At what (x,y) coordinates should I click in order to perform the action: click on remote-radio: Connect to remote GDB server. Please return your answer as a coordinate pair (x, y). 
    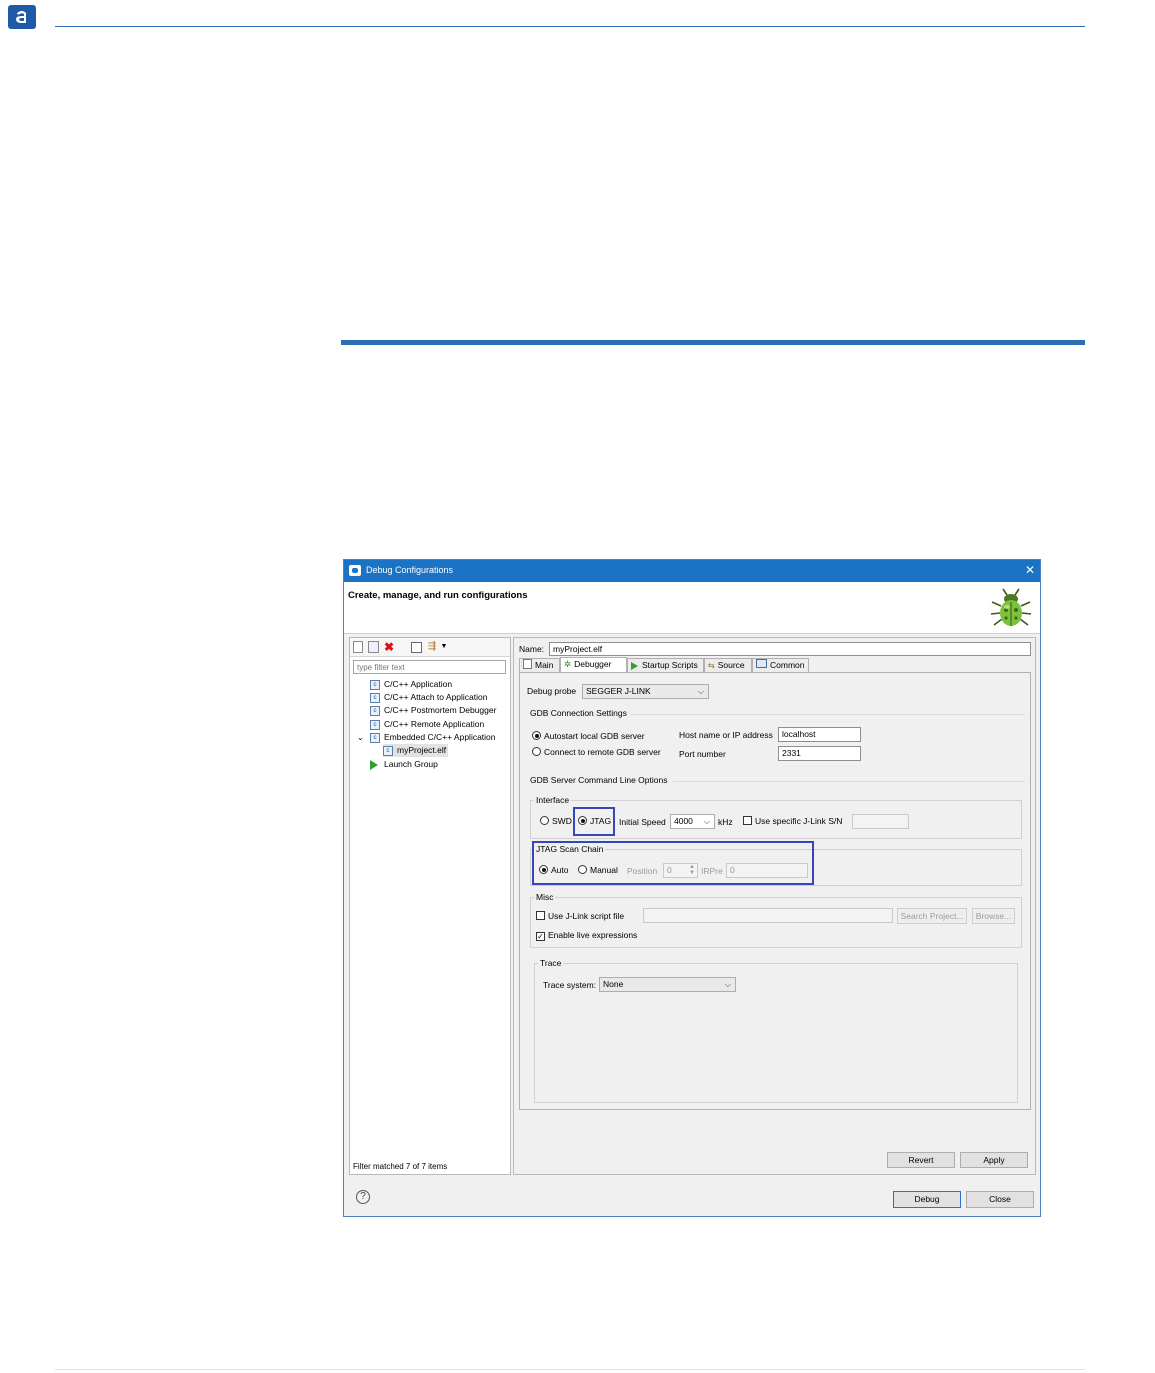
    Looking at the image, I should click on (596, 752).